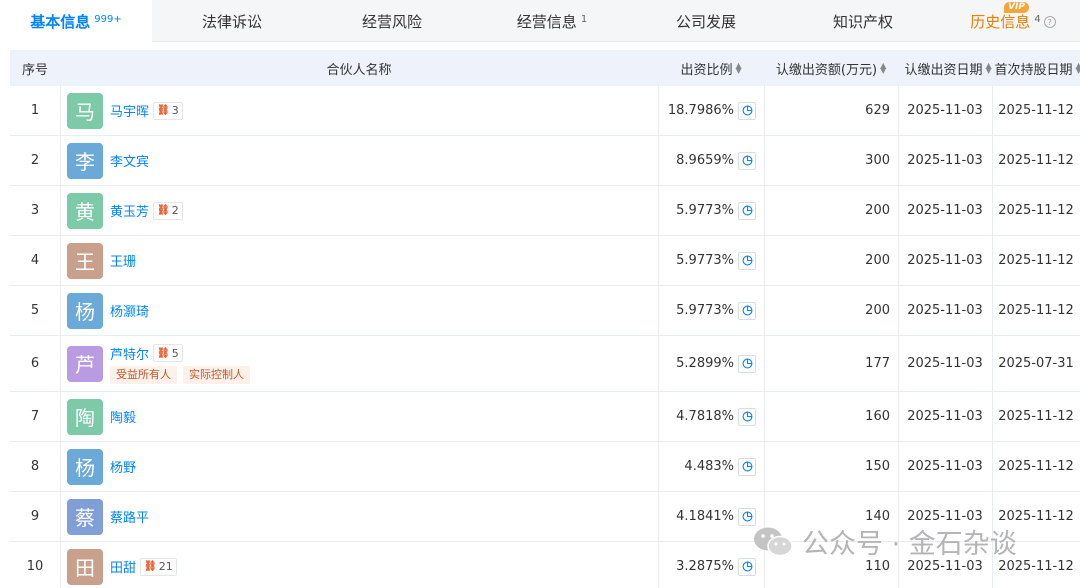 The height and width of the screenshot is (588, 1080). I want to click on tab-basic-info: 基本信息 999+, so click(76, 21).